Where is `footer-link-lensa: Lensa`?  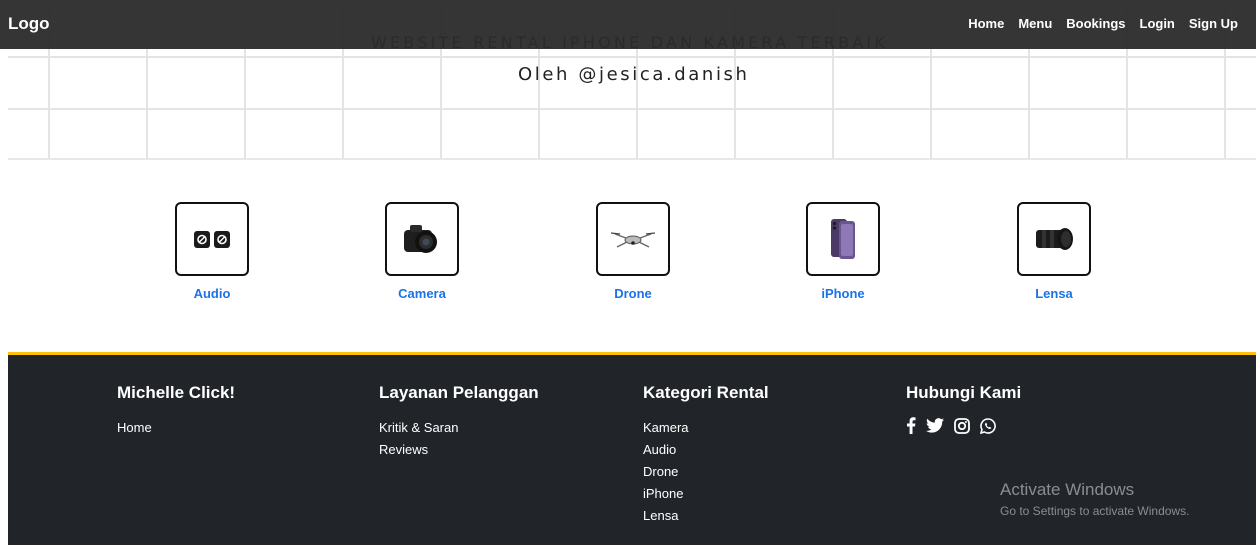 footer-link-lensa: Lensa is located at coordinates (706, 516).